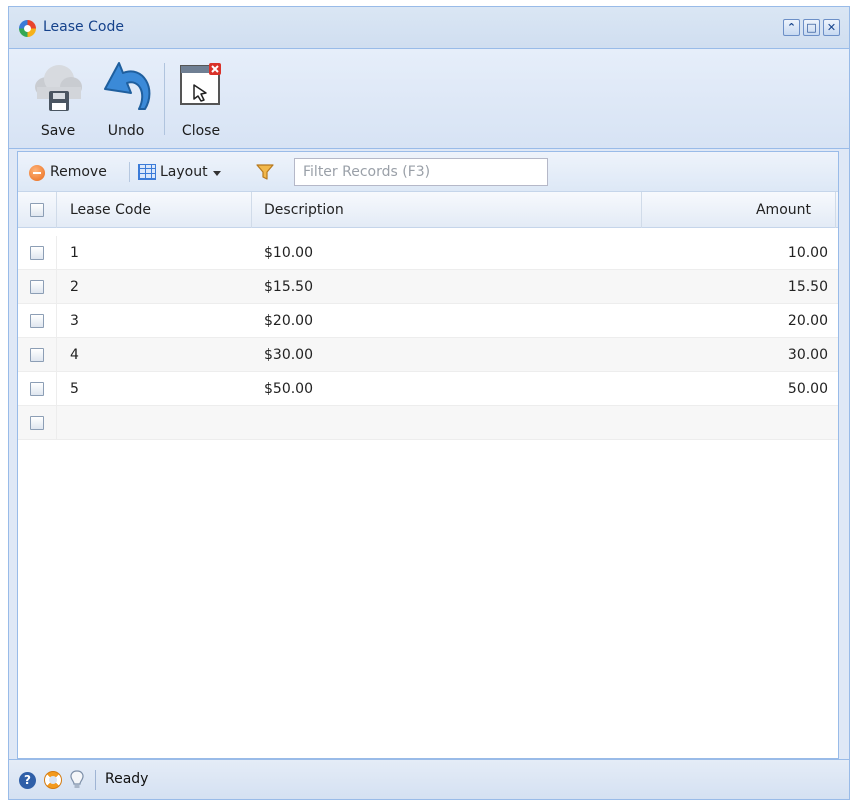 The height and width of the screenshot is (802, 850). What do you see at coordinates (58, 88) in the screenshot?
I see `save-icon` at bounding box center [58, 88].